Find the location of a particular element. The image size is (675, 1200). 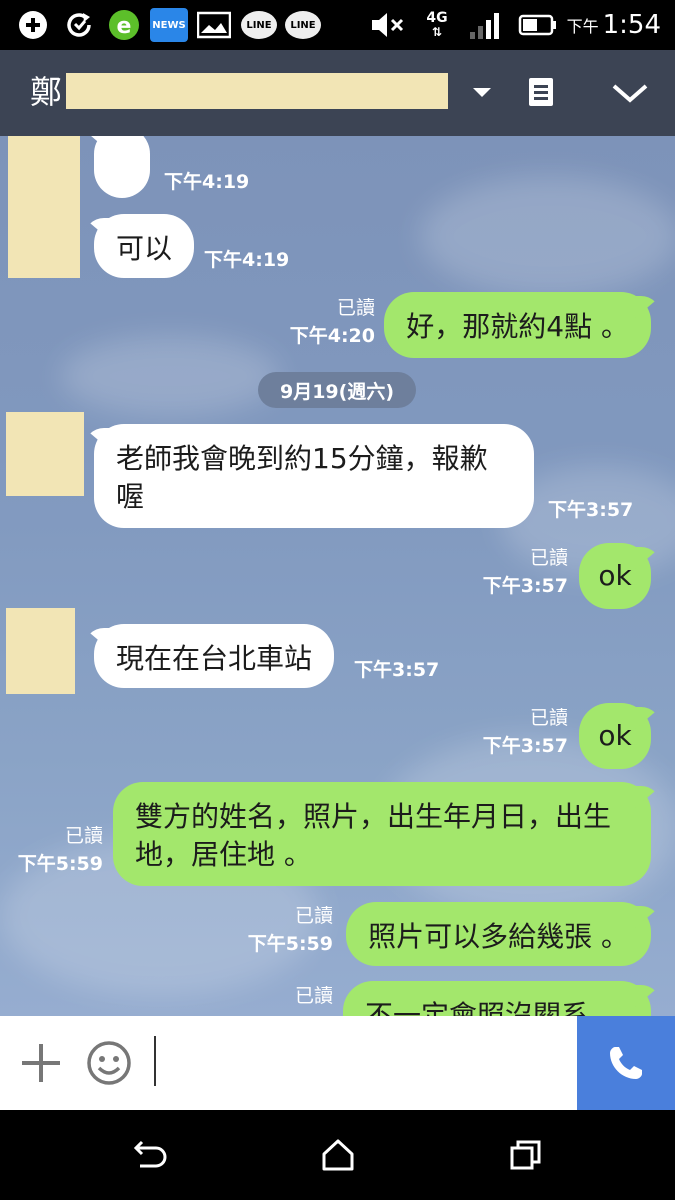

emoji-icon is located at coordinates (109, 1063).